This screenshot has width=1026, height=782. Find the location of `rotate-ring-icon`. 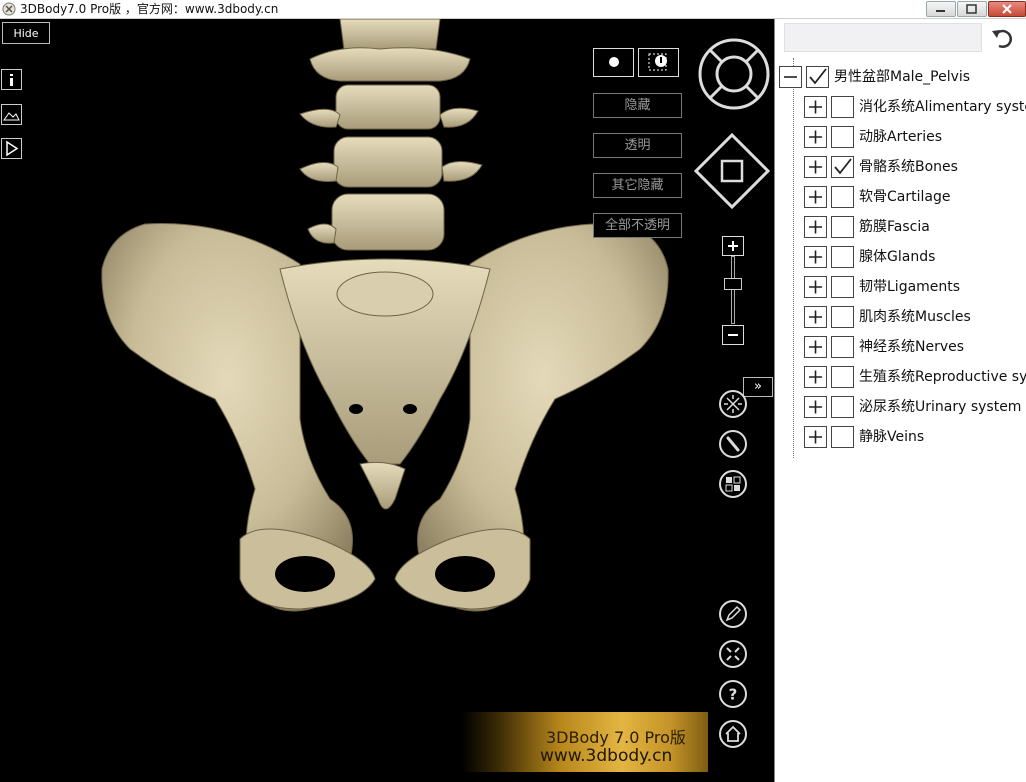

rotate-ring-icon is located at coordinates (734, 74).